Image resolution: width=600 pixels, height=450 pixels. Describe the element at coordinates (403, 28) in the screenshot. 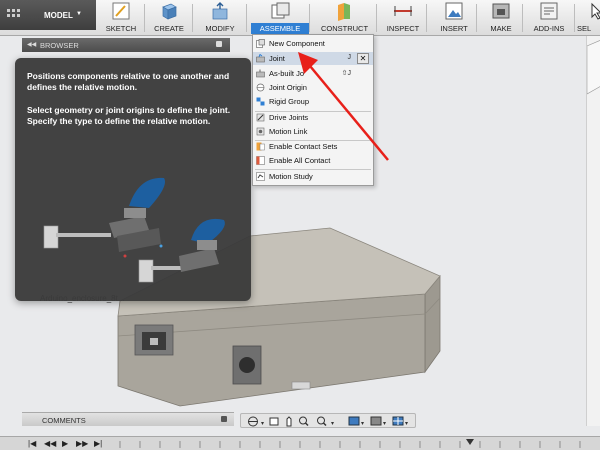

I see `inspect-menu-label: INSPECT` at that location.